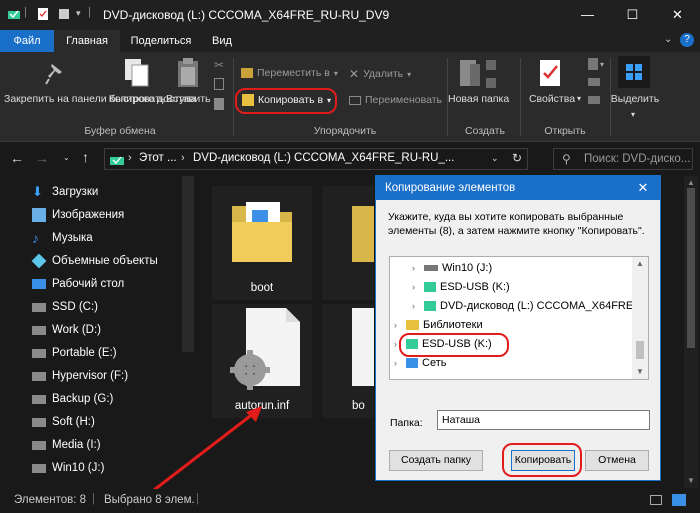 This screenshot has width=700, height=513. What do you see at coordinates (65, 307) in the screenshot?
I see `sidebar-item-ssd-c: SSD (C:)` at bounding box center [65, 307].